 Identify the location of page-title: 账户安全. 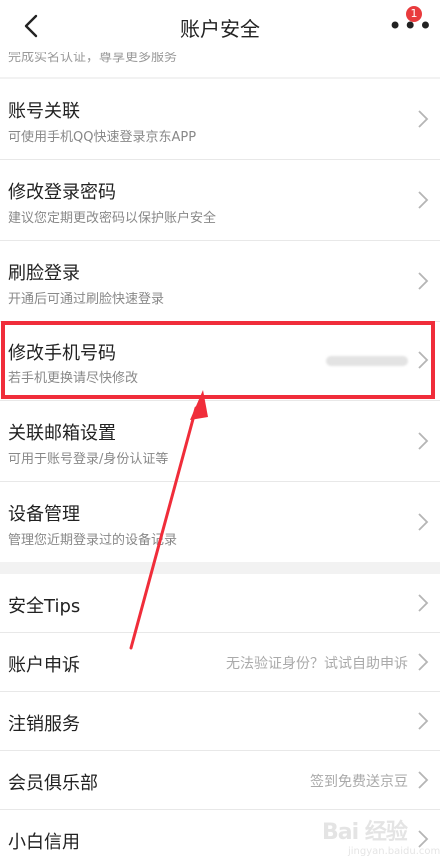
(220, 29).